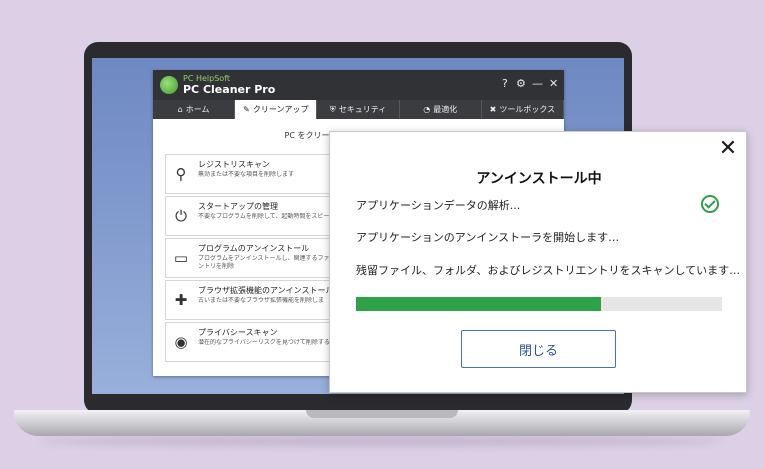 This screenshot has width=764, height=469. What do you see at coordinates (493, 109) in the screenshot?
I see `tools-icon: ✖` at bounding box center [493, 109].